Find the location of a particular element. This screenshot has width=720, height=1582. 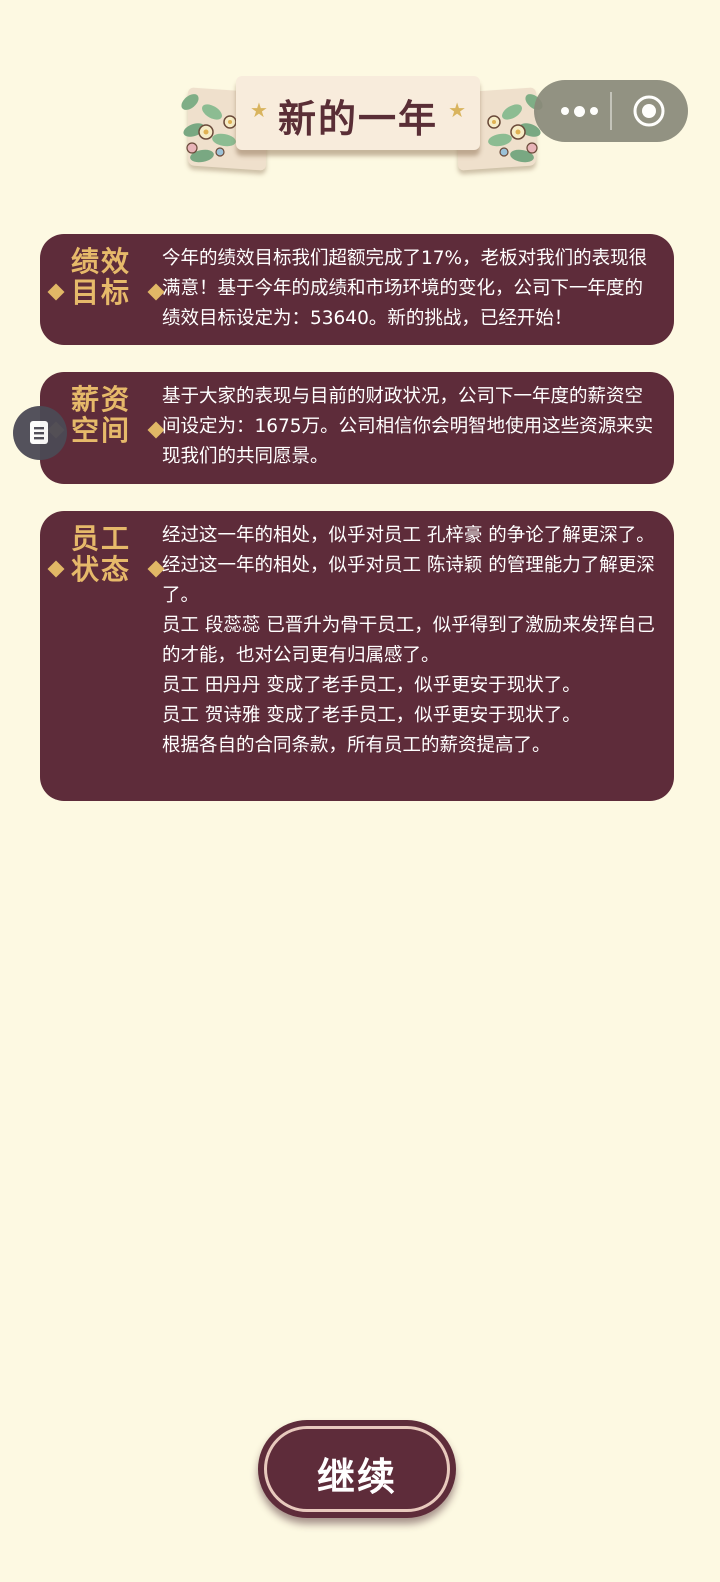

card-text: 根据各自的合同条款，所有员工的薪资提高了。 is located at coordinates (356, 745).